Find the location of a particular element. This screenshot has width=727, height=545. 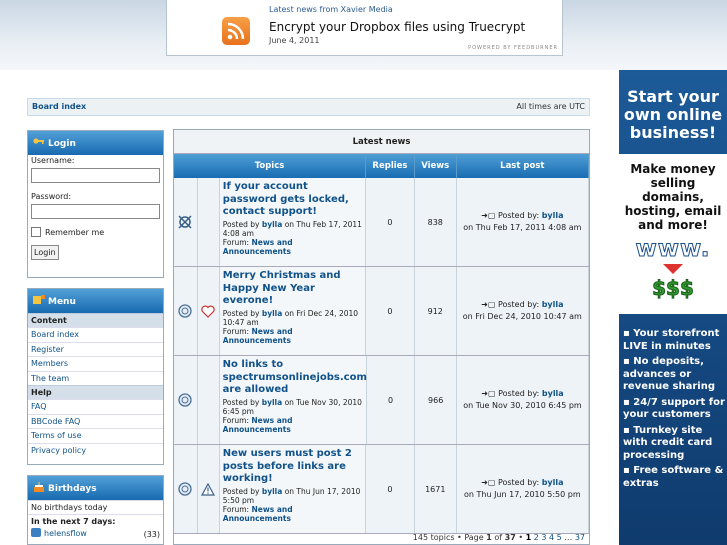

rss-icon is located at coordinates (236, 31).